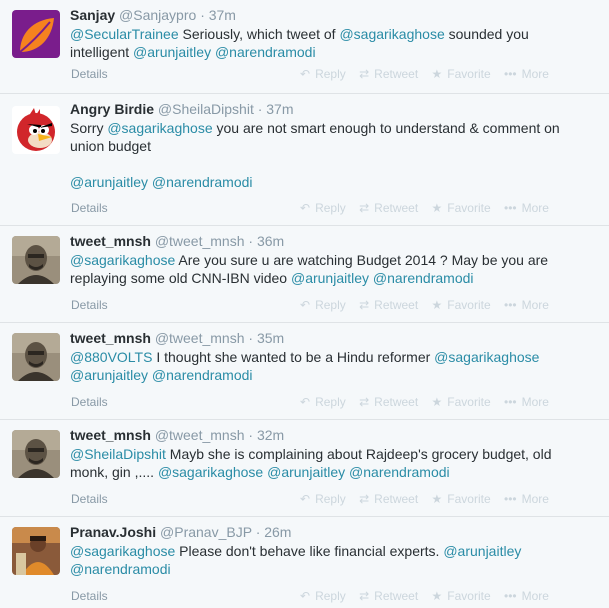 This screenshot has height=608, width=609. I want to click on fullname: Angry Birdie, so click(112, 109).